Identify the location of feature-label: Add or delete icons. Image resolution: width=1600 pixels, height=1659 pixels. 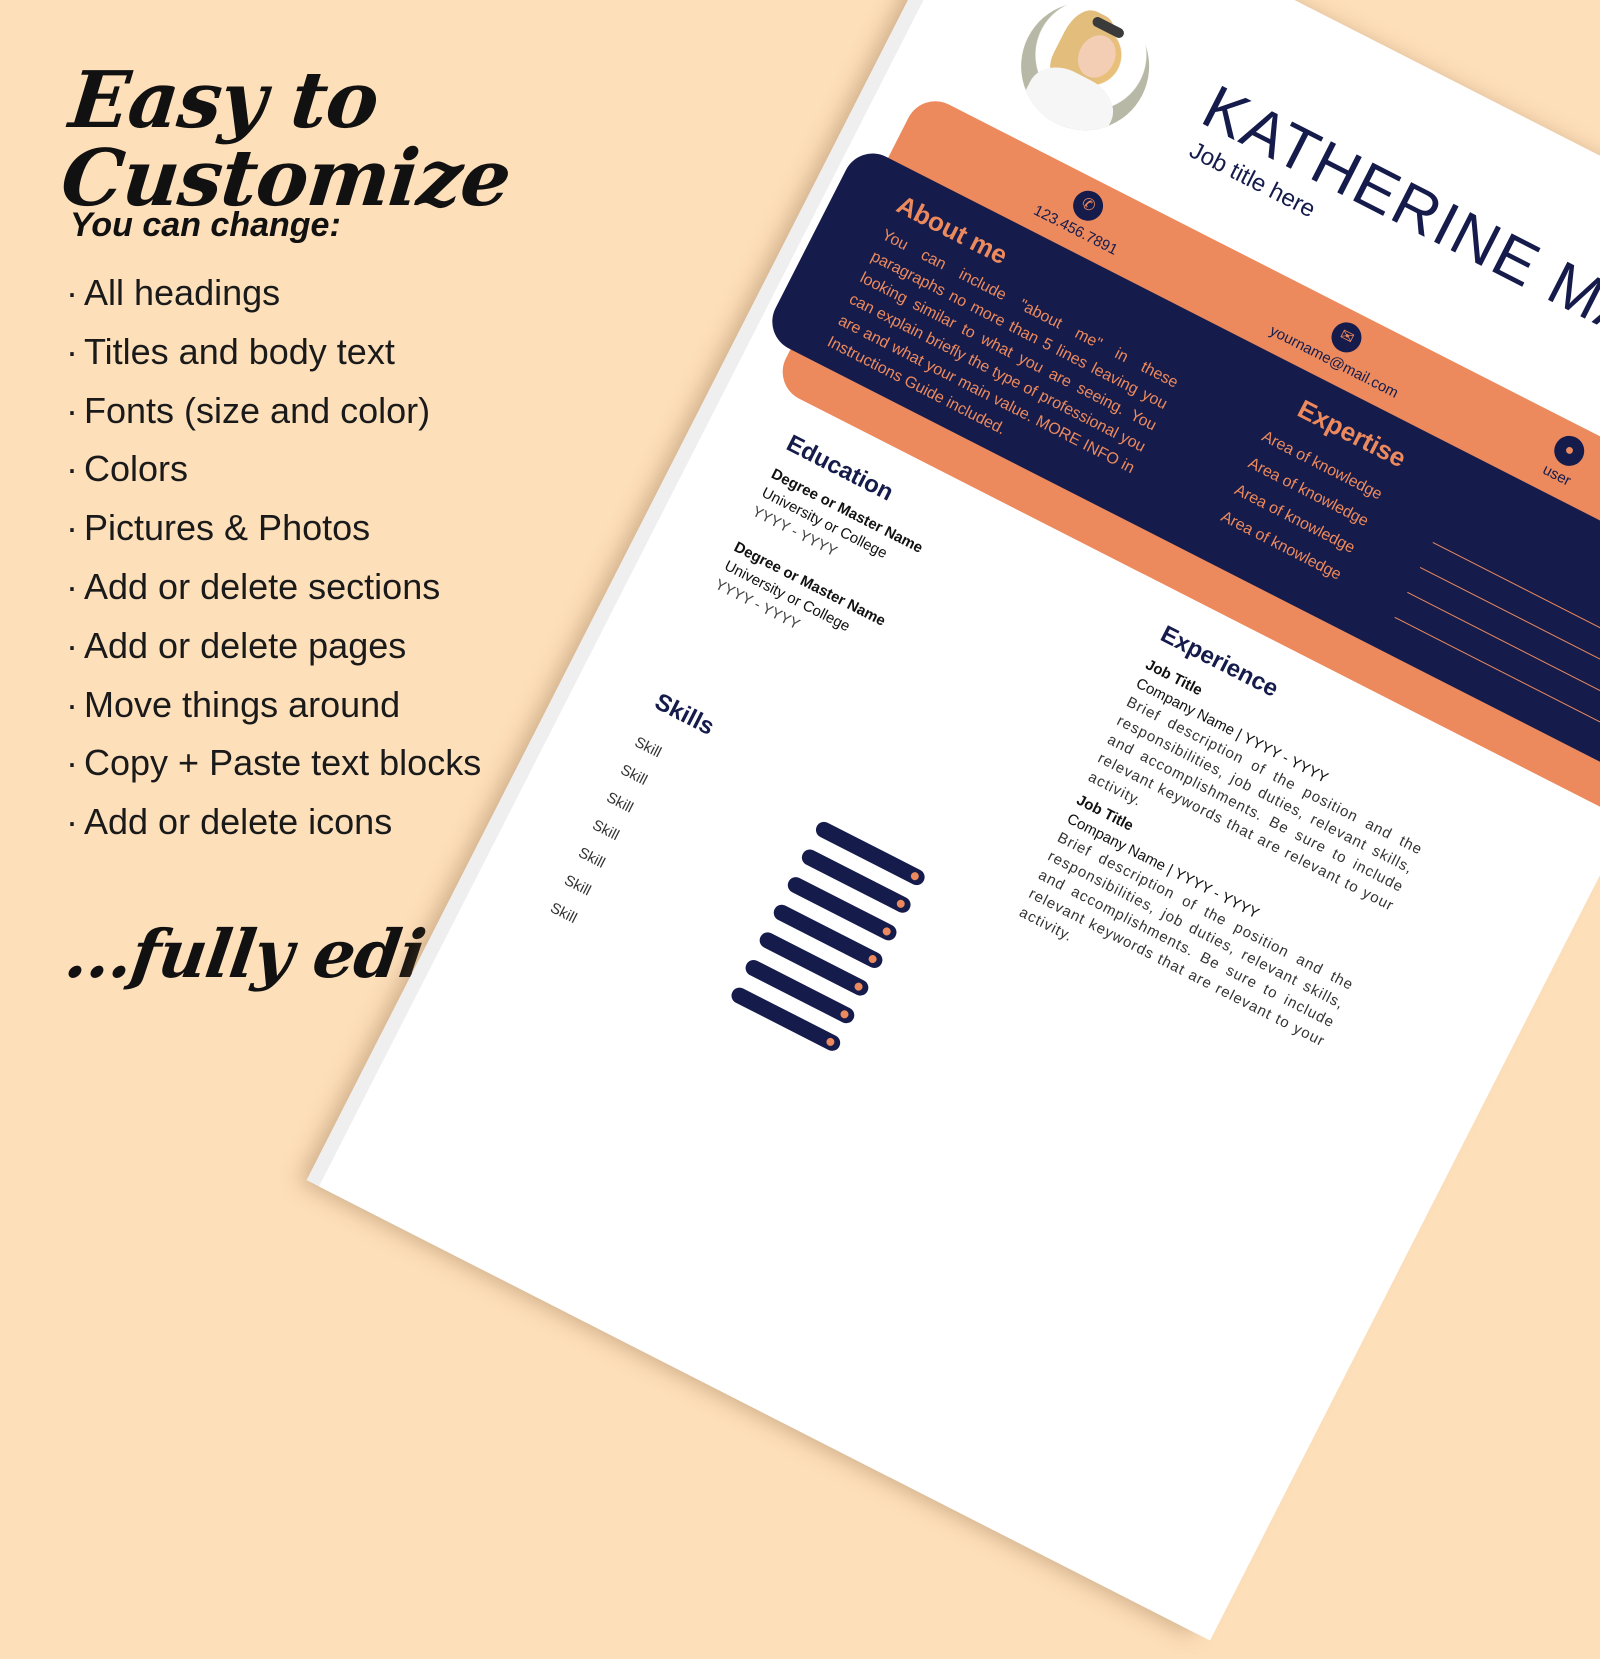
(238, 822).